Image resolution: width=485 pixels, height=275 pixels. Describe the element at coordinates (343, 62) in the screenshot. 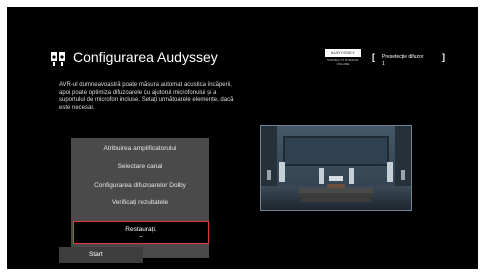

I see `logo-subtitle: MULTEQ XT DYNAMIC VOLUME` at that location.